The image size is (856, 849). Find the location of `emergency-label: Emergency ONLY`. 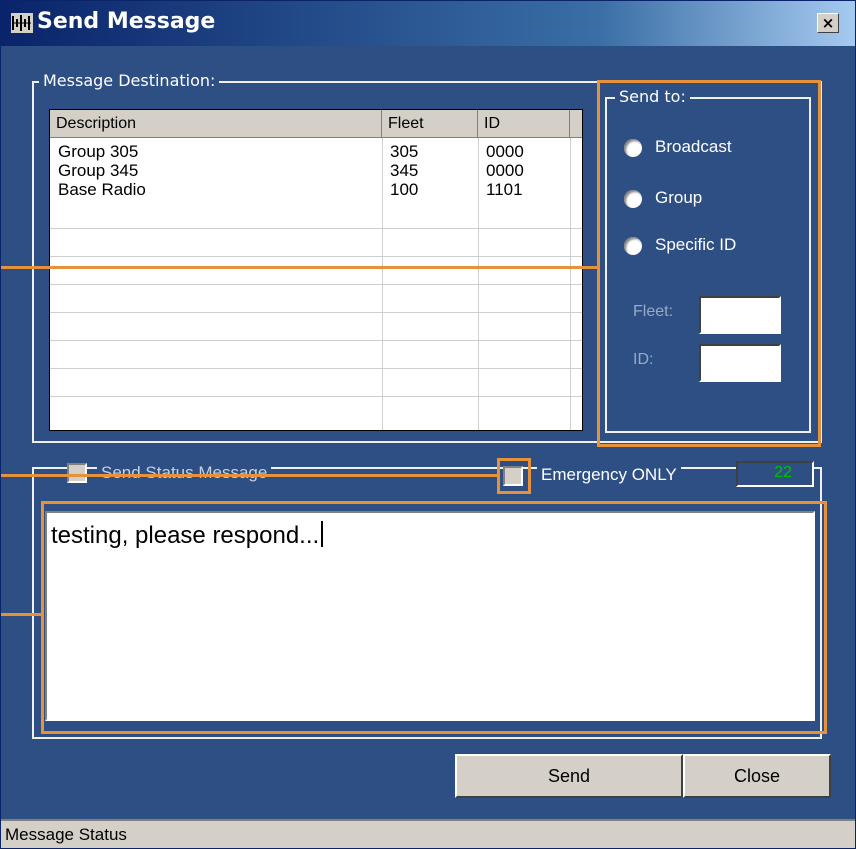

emergency-label: Emergency ONLY is located at coordinates (609, 475).